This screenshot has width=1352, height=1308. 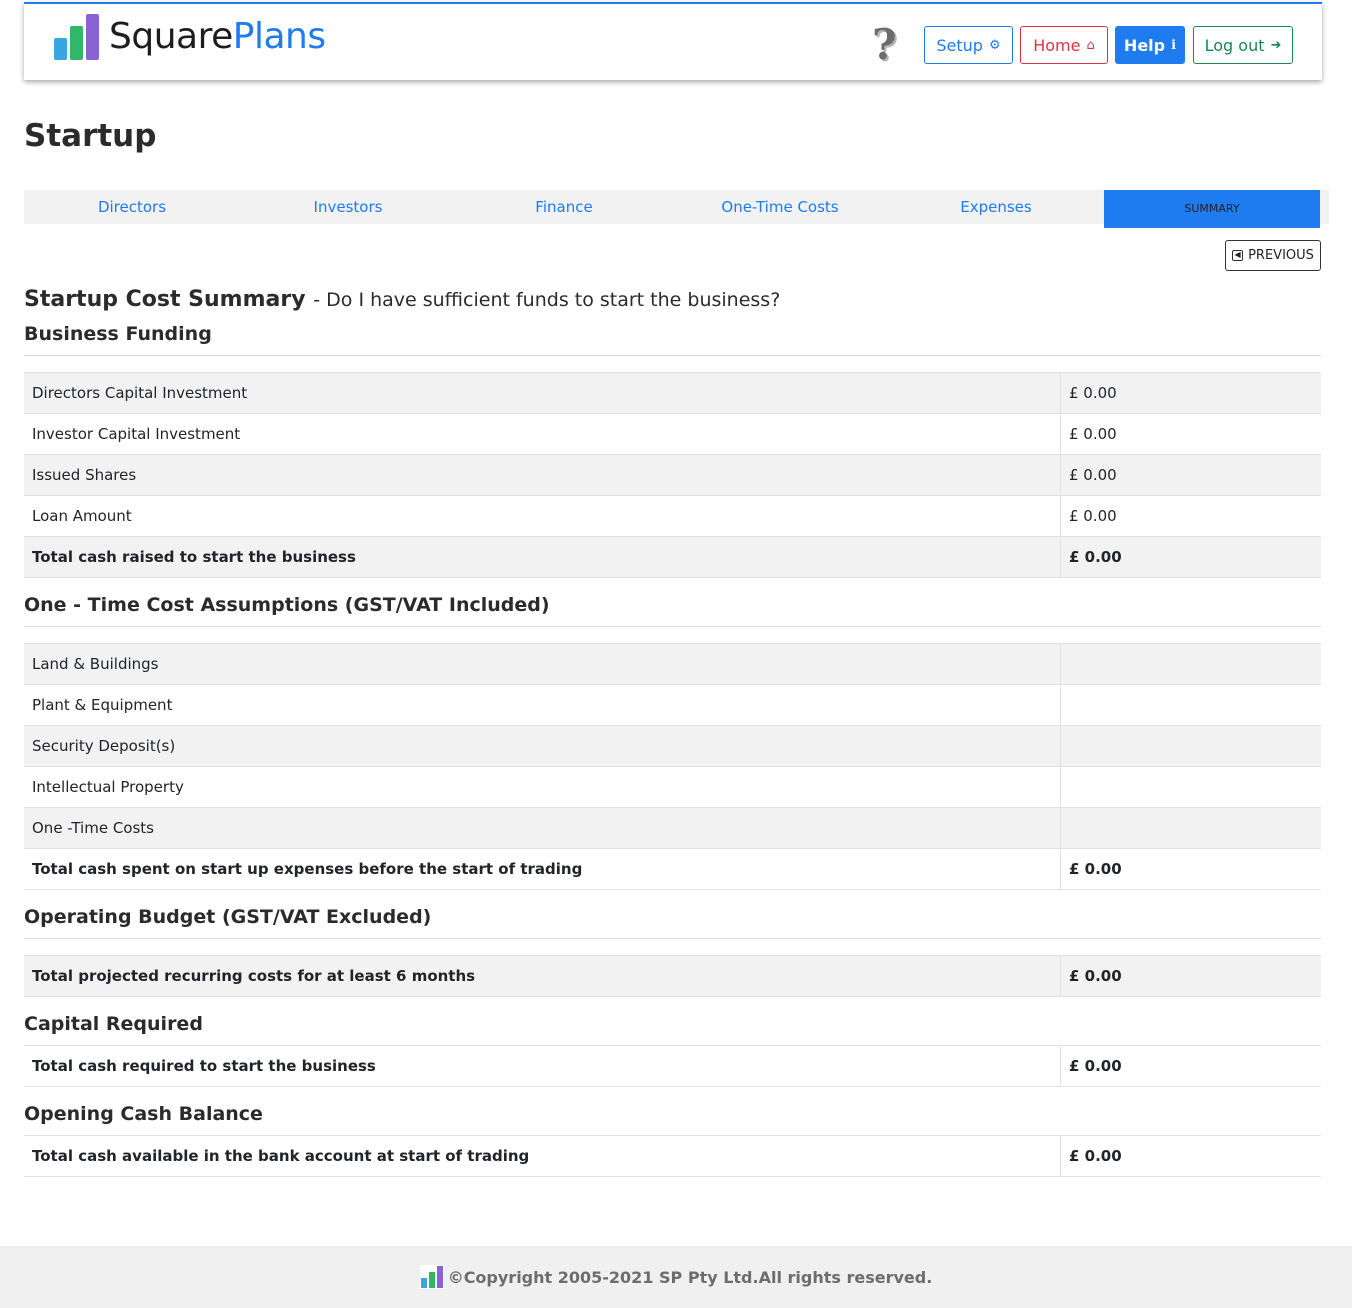 I want to click on table-row: Intellectual Property, so click(x=672, y=787).